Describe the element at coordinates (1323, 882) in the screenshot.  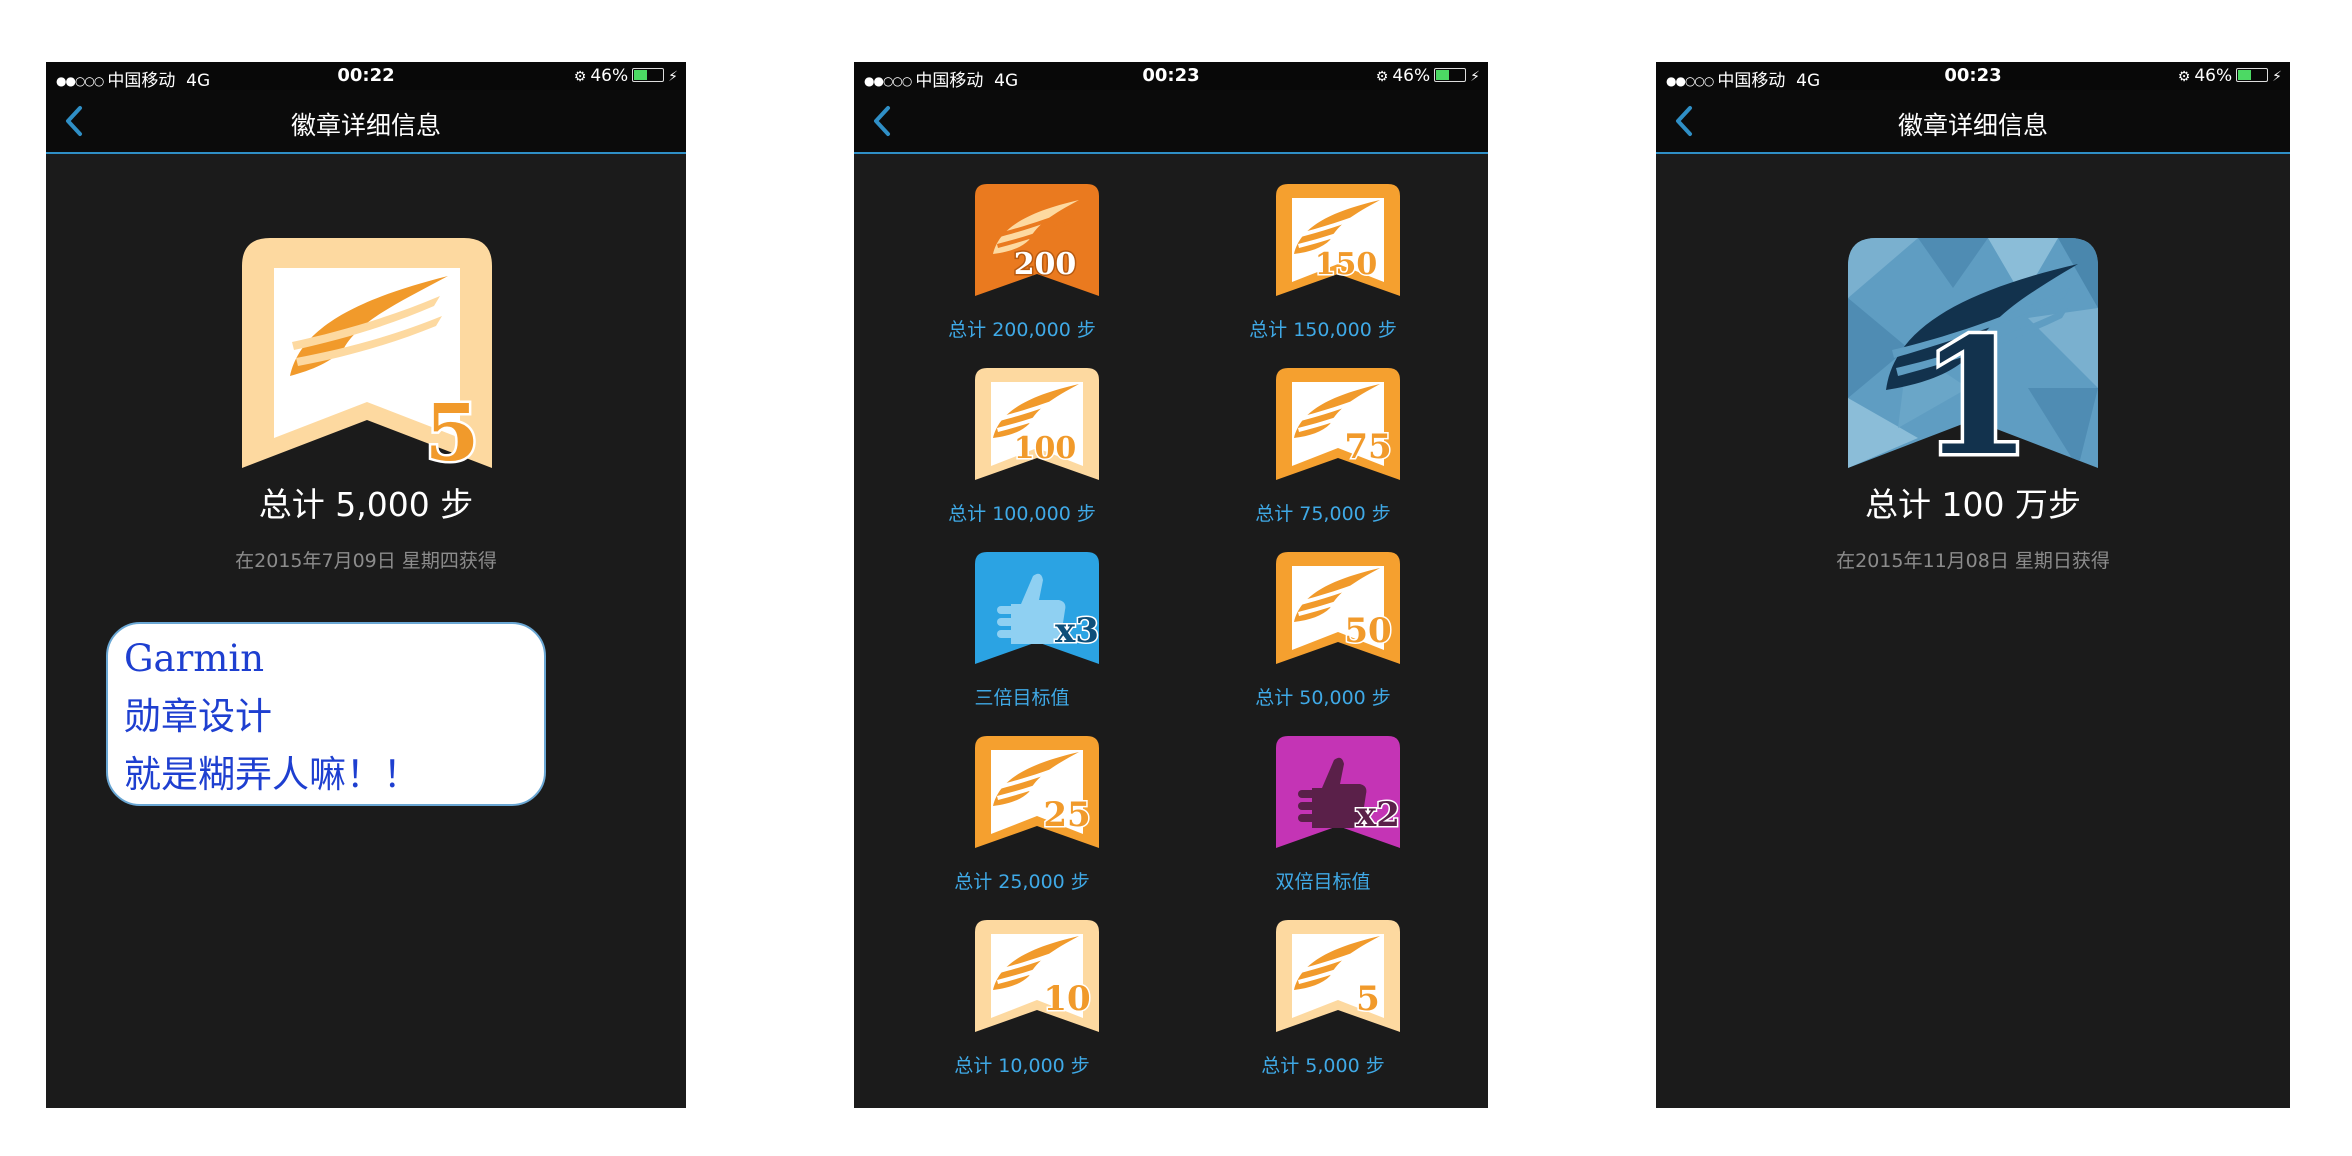
I see `badge-label: 双倍目标值` at that location.